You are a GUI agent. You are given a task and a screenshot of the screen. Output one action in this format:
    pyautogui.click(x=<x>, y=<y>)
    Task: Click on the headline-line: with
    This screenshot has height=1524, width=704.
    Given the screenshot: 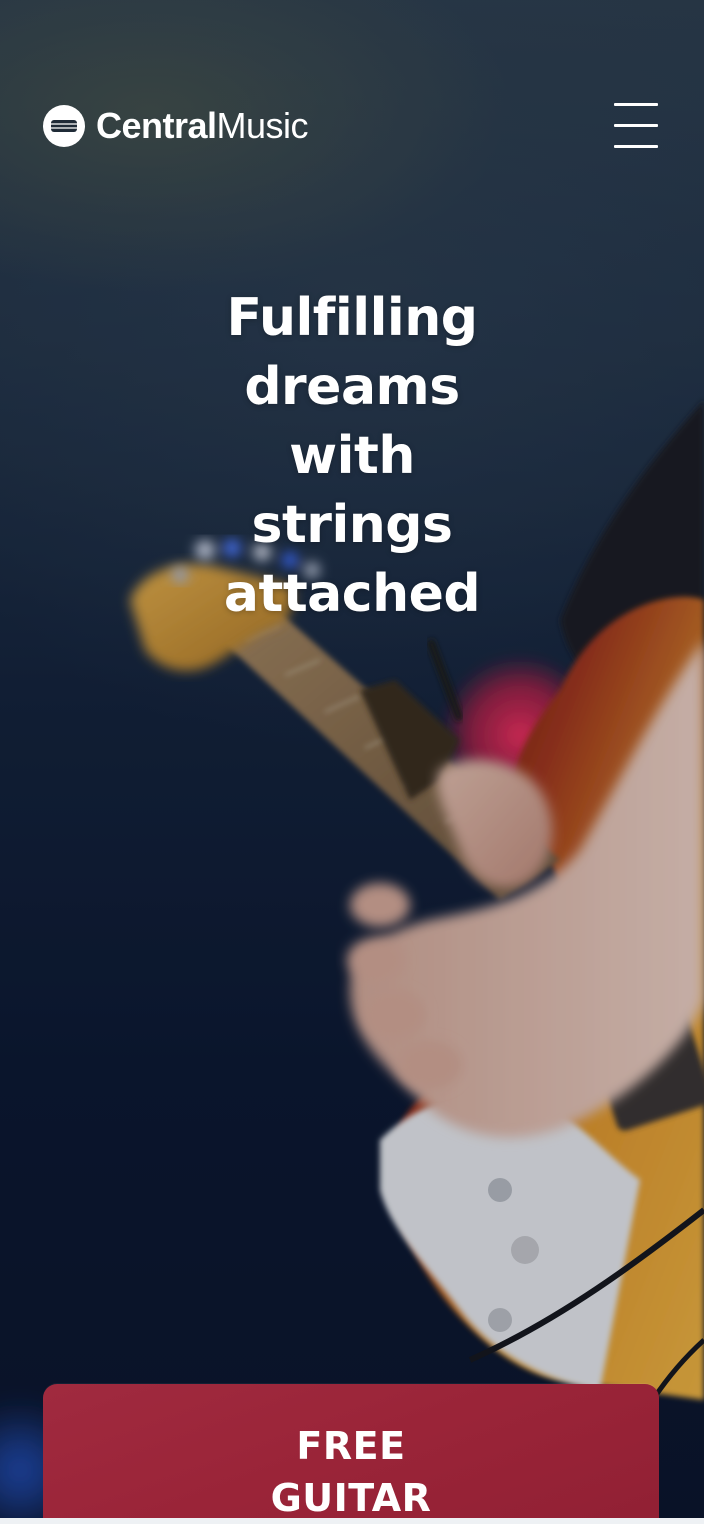 What is the action you would take?
    pyautogui.click(x=352, y=456)
    